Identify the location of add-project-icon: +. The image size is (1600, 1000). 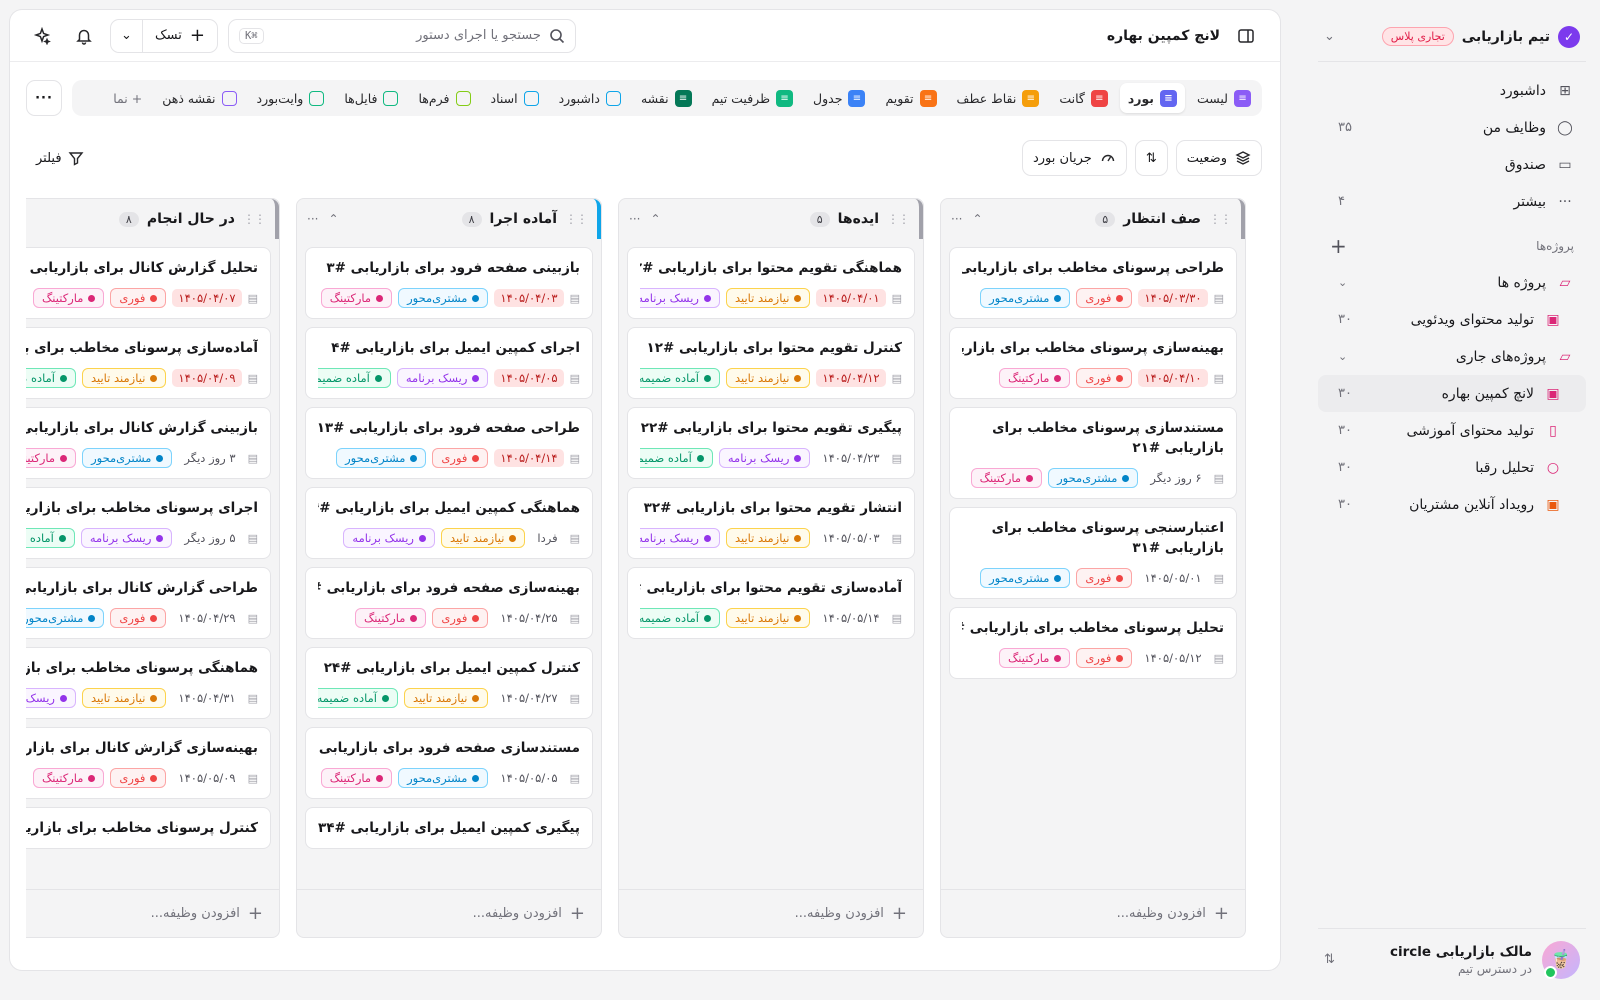
(1338, 246).